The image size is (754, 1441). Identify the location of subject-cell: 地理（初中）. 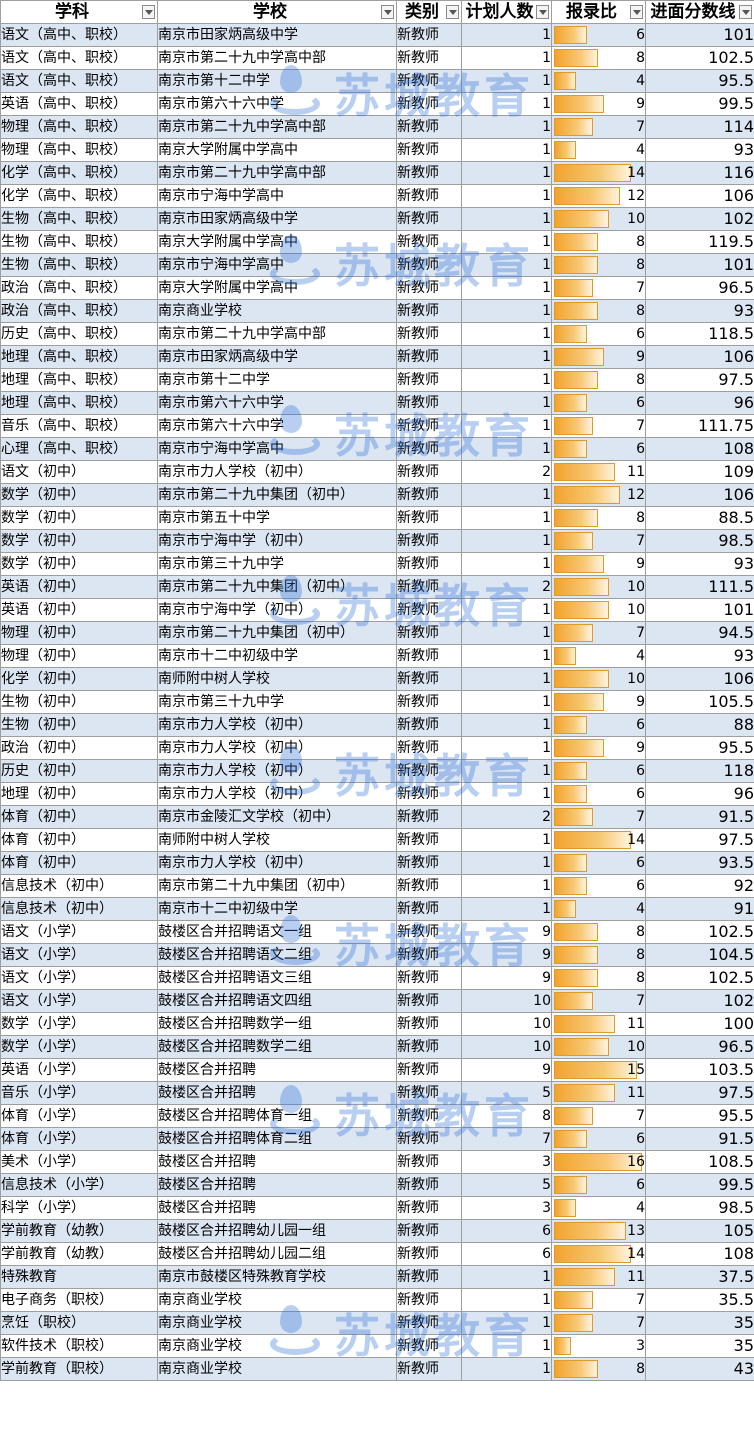
(79, 794).